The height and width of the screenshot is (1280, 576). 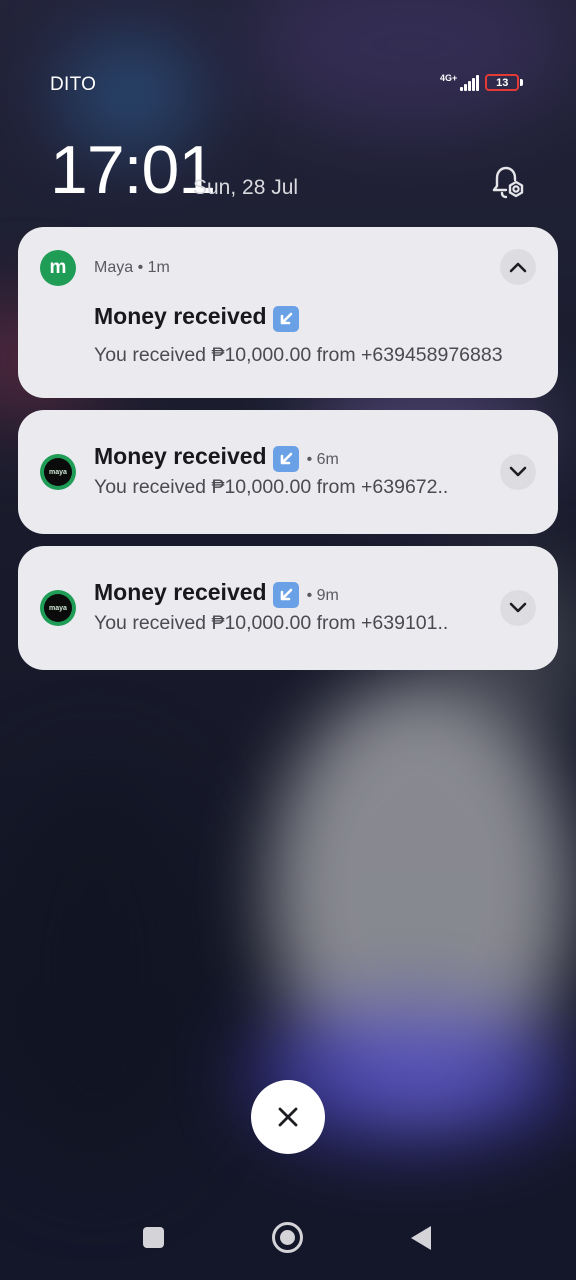 I want to click on notification-settings-icon, so click(x=507, y=183).